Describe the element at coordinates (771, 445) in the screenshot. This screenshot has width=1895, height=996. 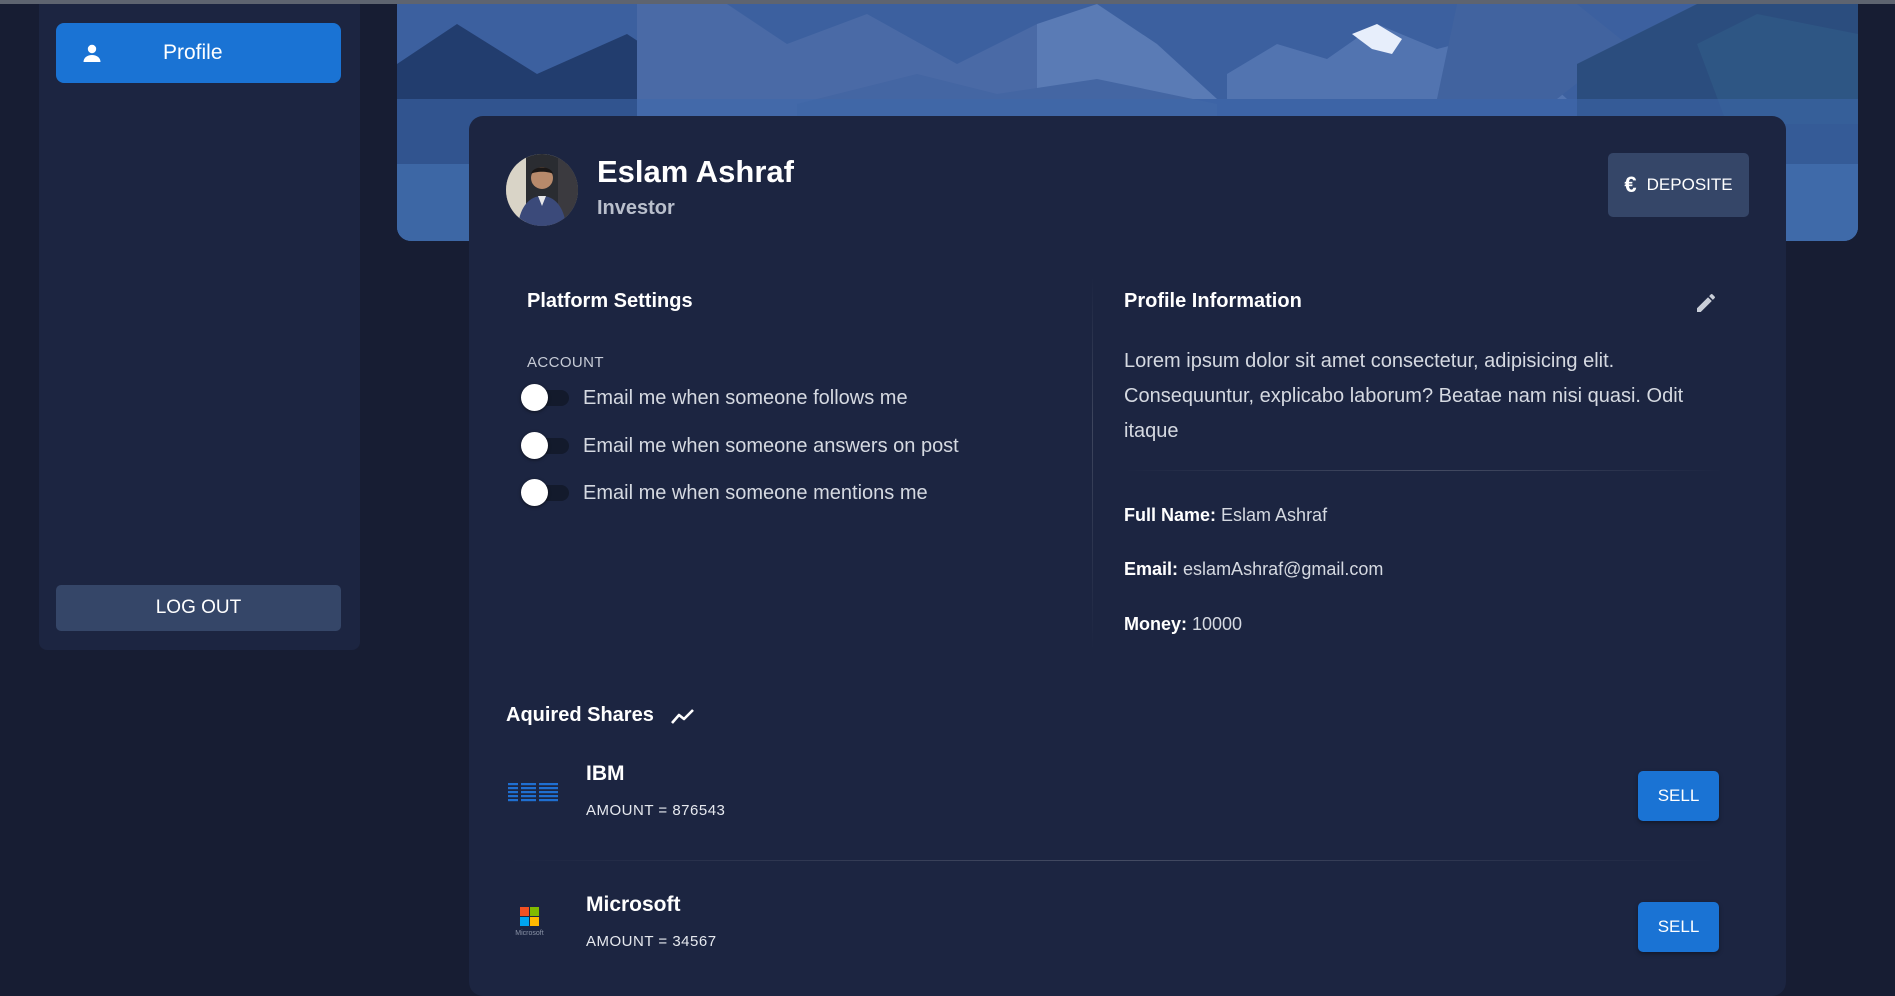
I see `toggle-label: Email me when someone answers on post` at that location.